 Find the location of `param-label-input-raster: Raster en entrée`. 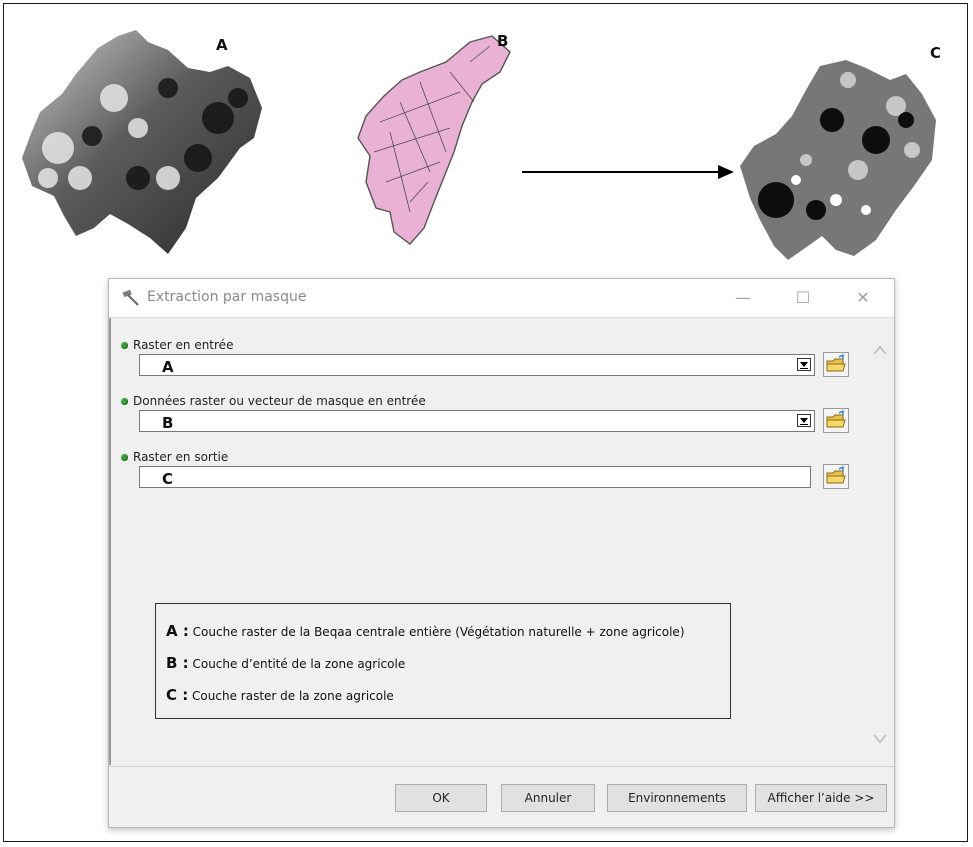

param-label-input-raster: Raster en entrée is located at coordinates (177, 345).